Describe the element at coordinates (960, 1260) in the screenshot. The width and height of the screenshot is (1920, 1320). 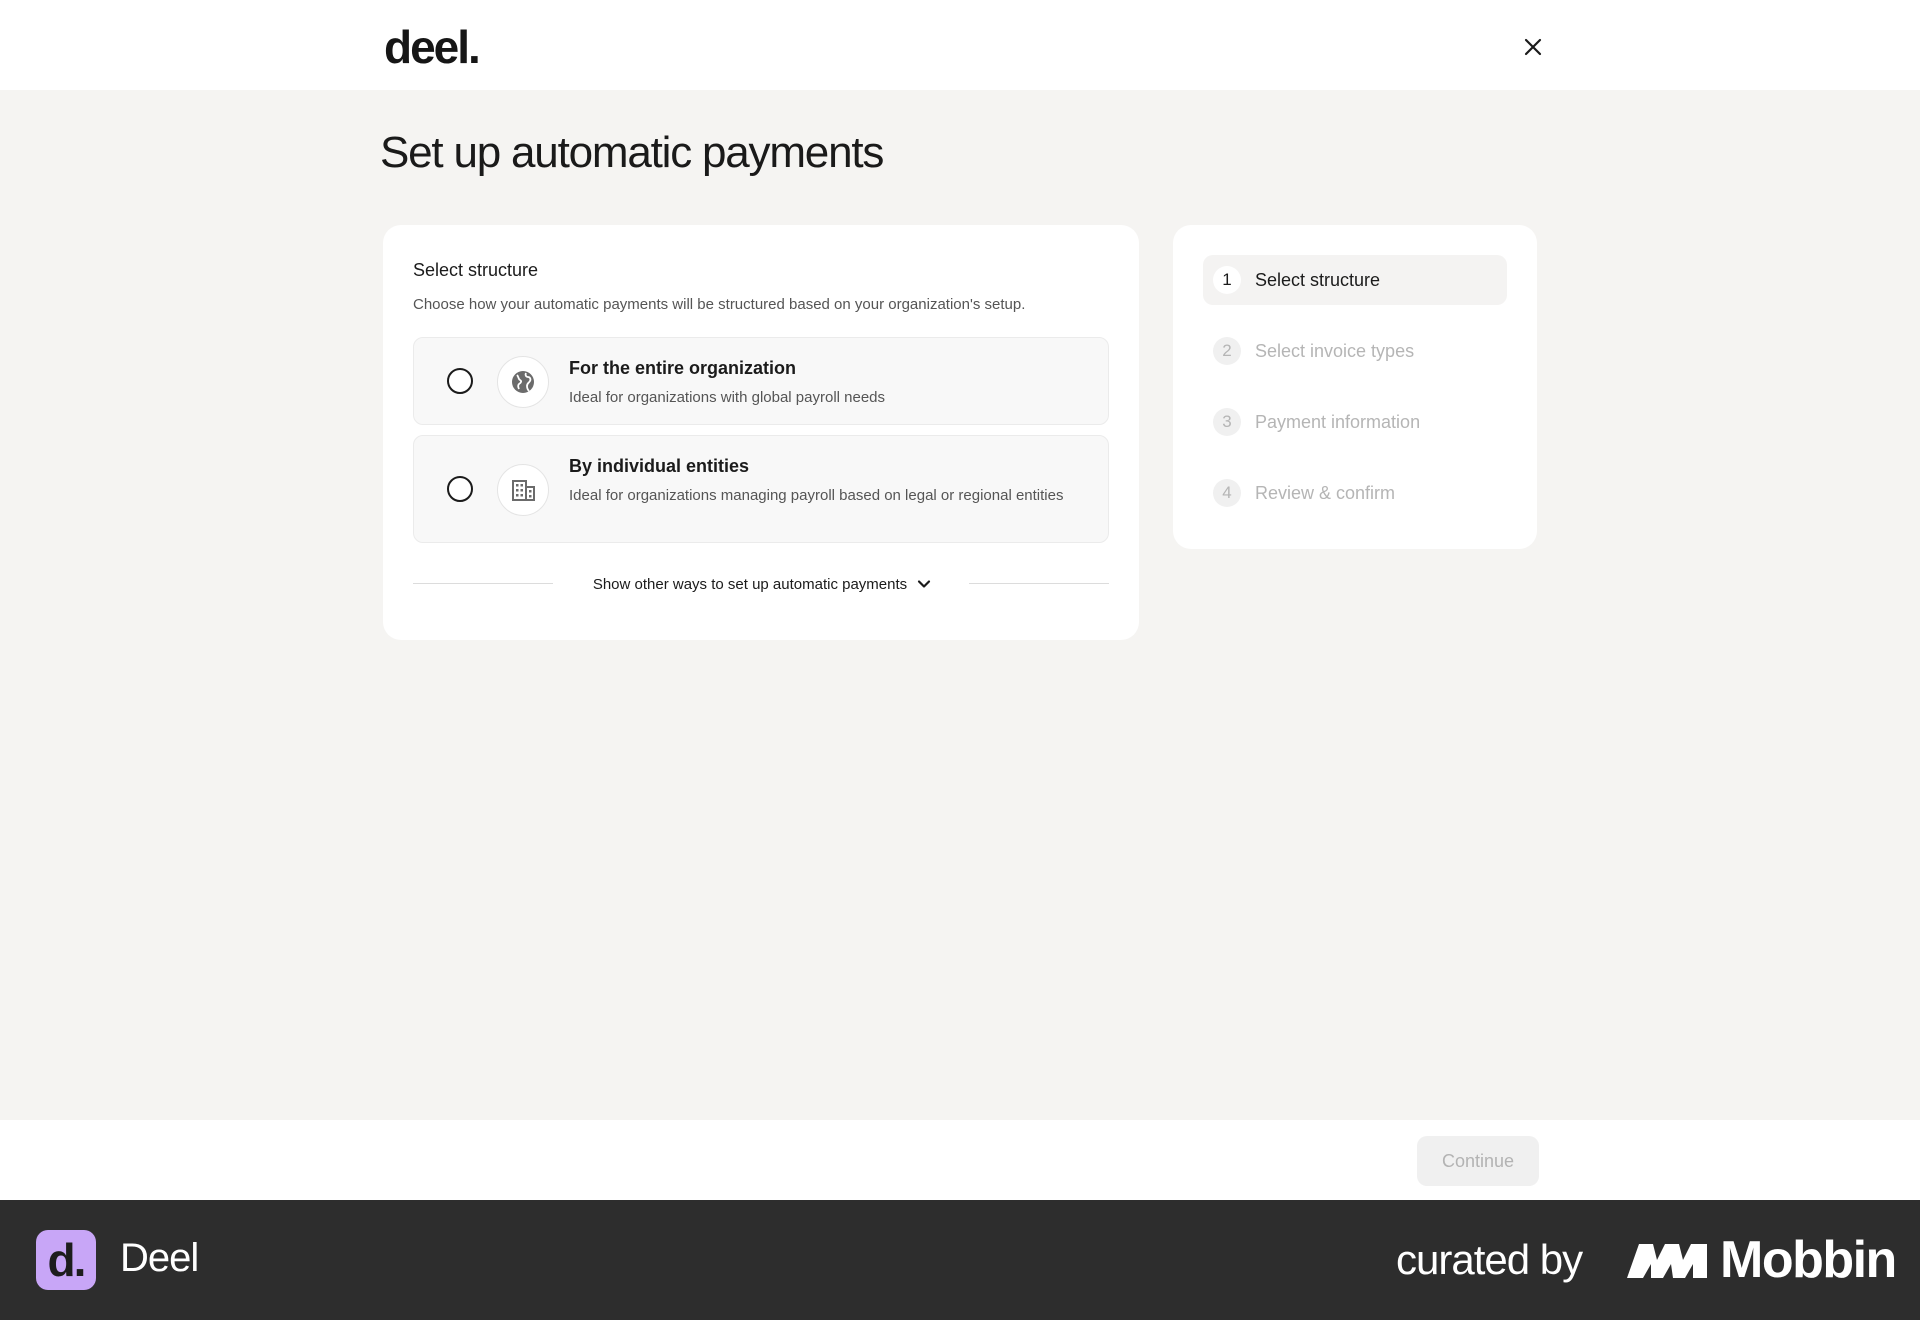
I see `attribution-bar: d. Deel curated by Mobbin` at that location.